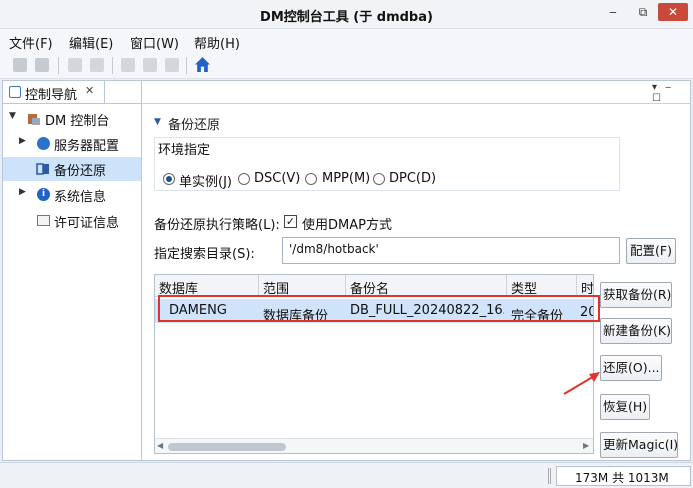  What do you see at coordinates (87, 146) in the screenshot?
I see `tree-item-label: 服务器配置` at bounding box center [87, 146].